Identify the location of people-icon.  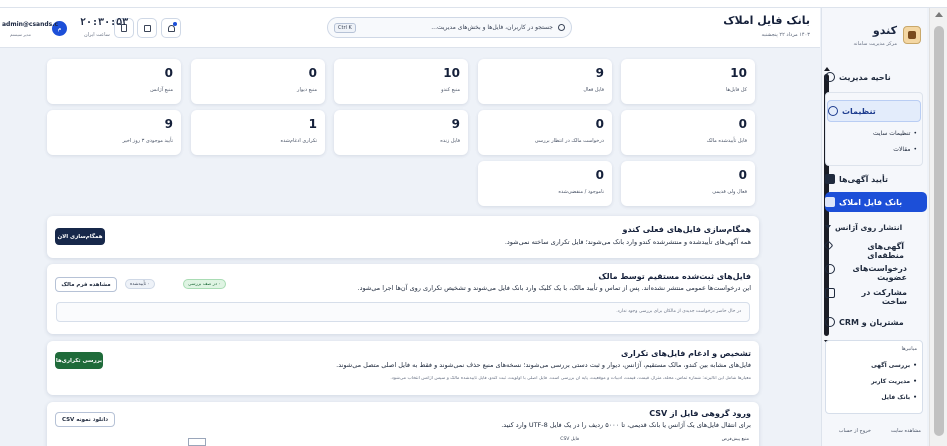
(830, 322).